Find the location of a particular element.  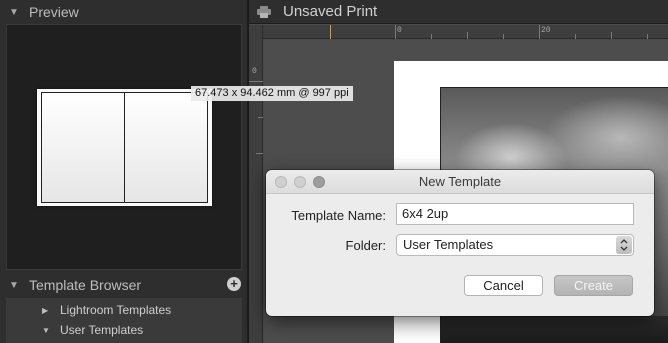

template-name-label: Template Name: is located at coordinates (338, 215).